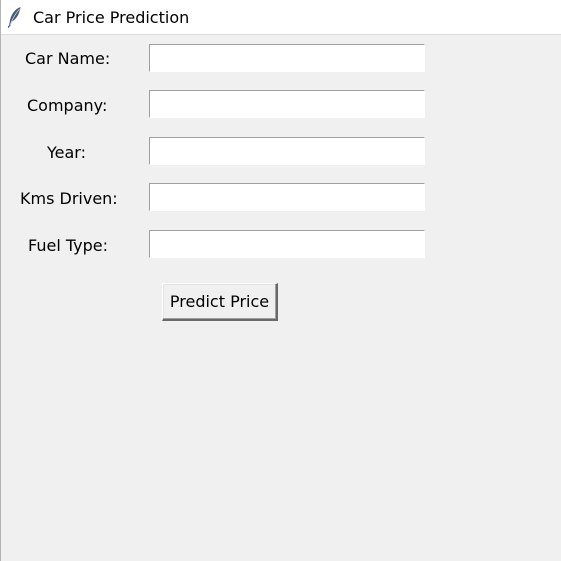 Image resolution: width=561 pixels, height=561 pixels. I want to click on kms-driven-input, so click(287, 197).